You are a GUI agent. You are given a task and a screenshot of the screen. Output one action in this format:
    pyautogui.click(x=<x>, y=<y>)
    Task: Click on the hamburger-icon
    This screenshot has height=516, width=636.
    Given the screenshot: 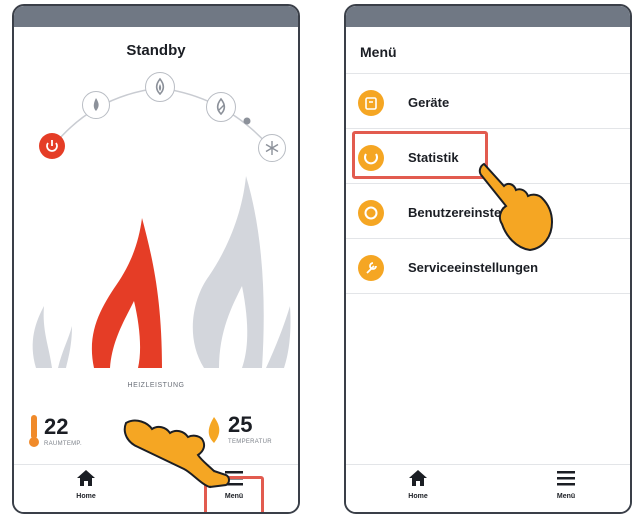 What is the action you would take?
    pyautogui.click(x=566, y=478)
    